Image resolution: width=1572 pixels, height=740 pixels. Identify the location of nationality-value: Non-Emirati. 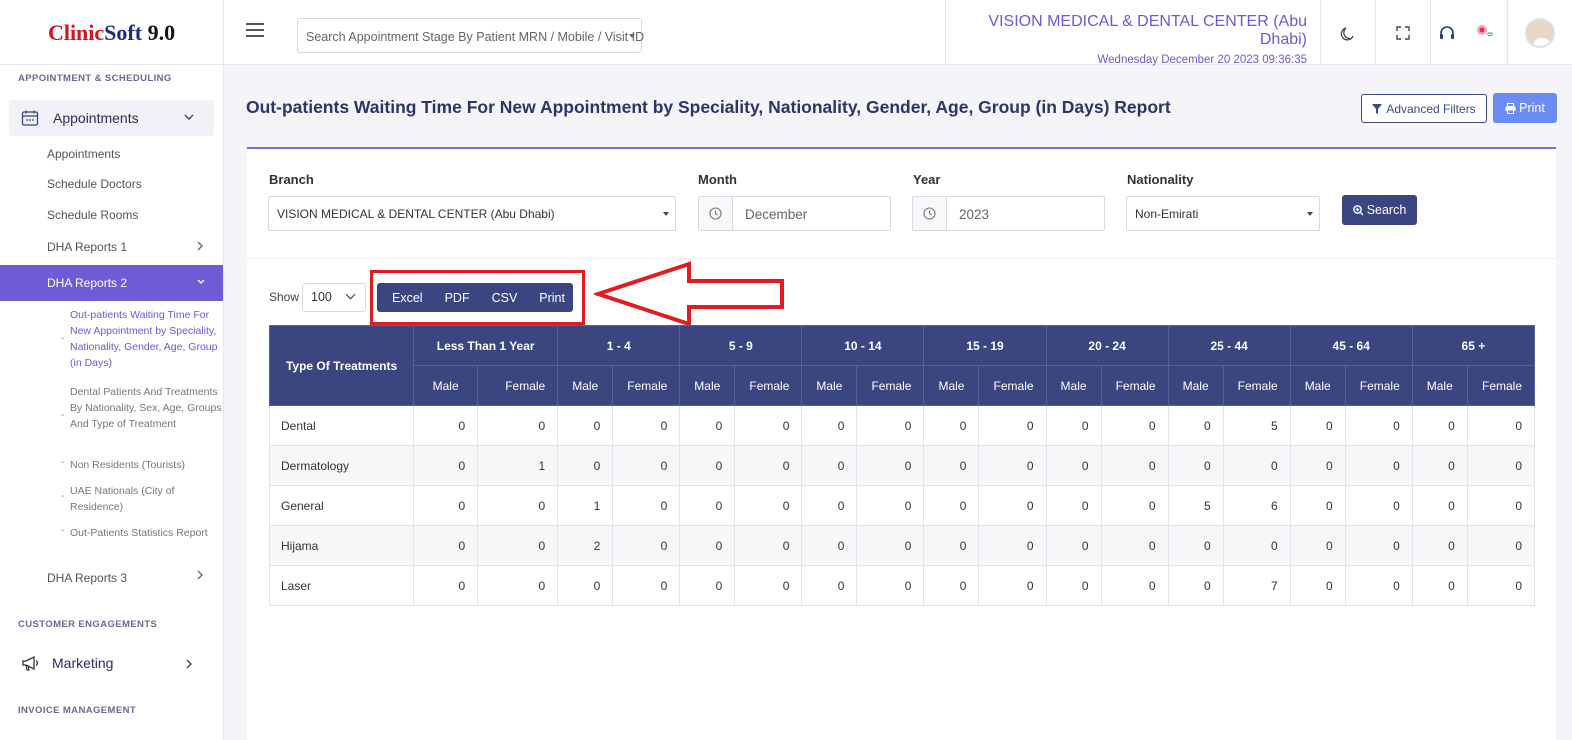
(1167, 214).